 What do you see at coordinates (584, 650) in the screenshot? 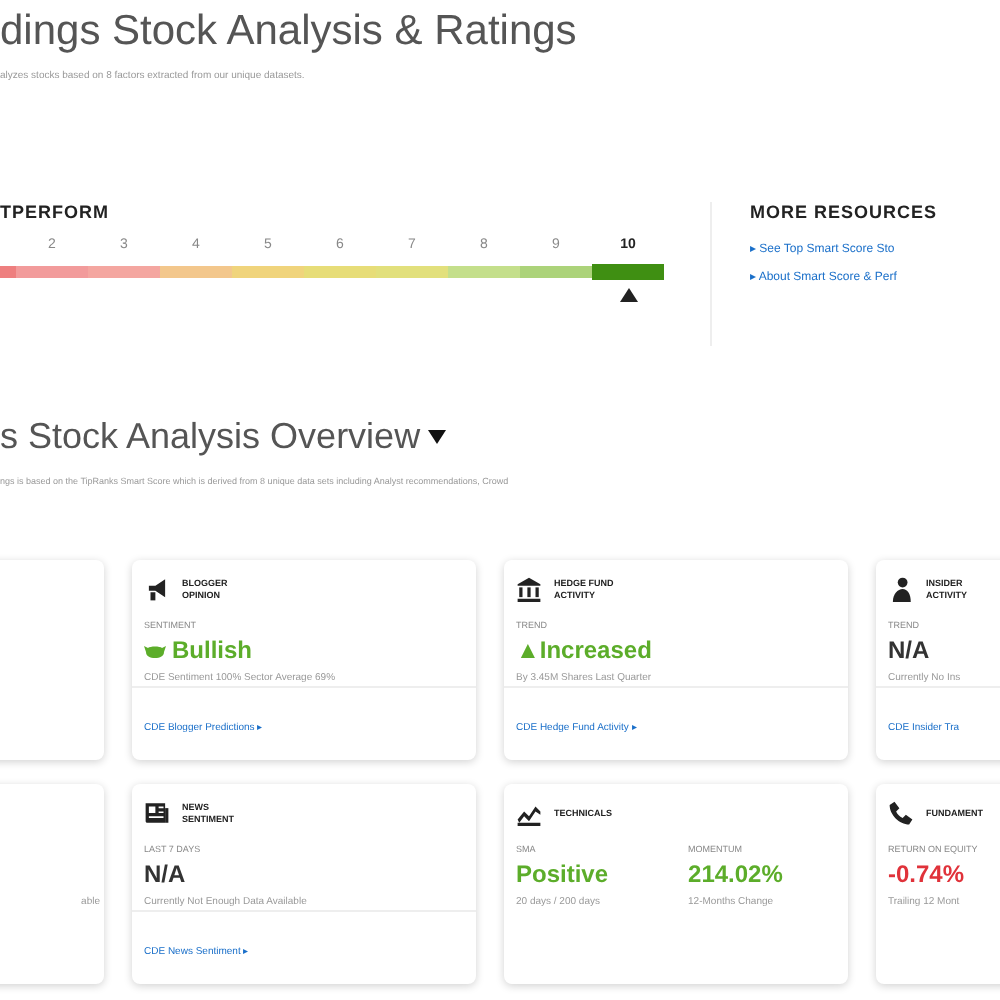
I see `metric-value: ▲Increased` at bounding box center [584, 650].